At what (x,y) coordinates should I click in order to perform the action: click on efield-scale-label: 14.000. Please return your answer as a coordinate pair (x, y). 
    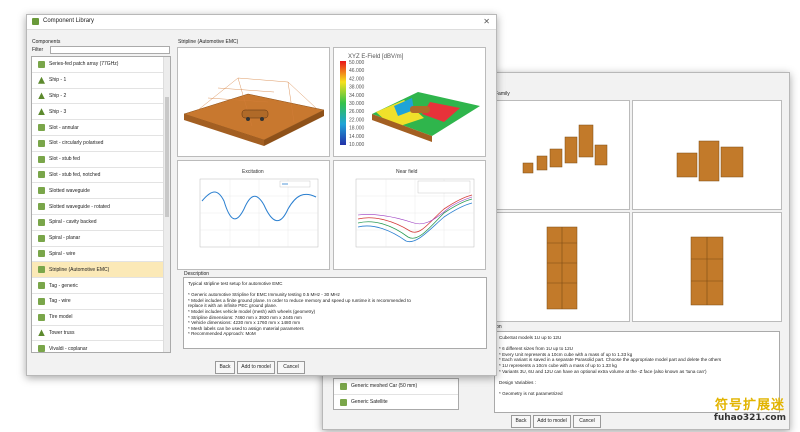
    Looking at the image, I should click on (357, 137).